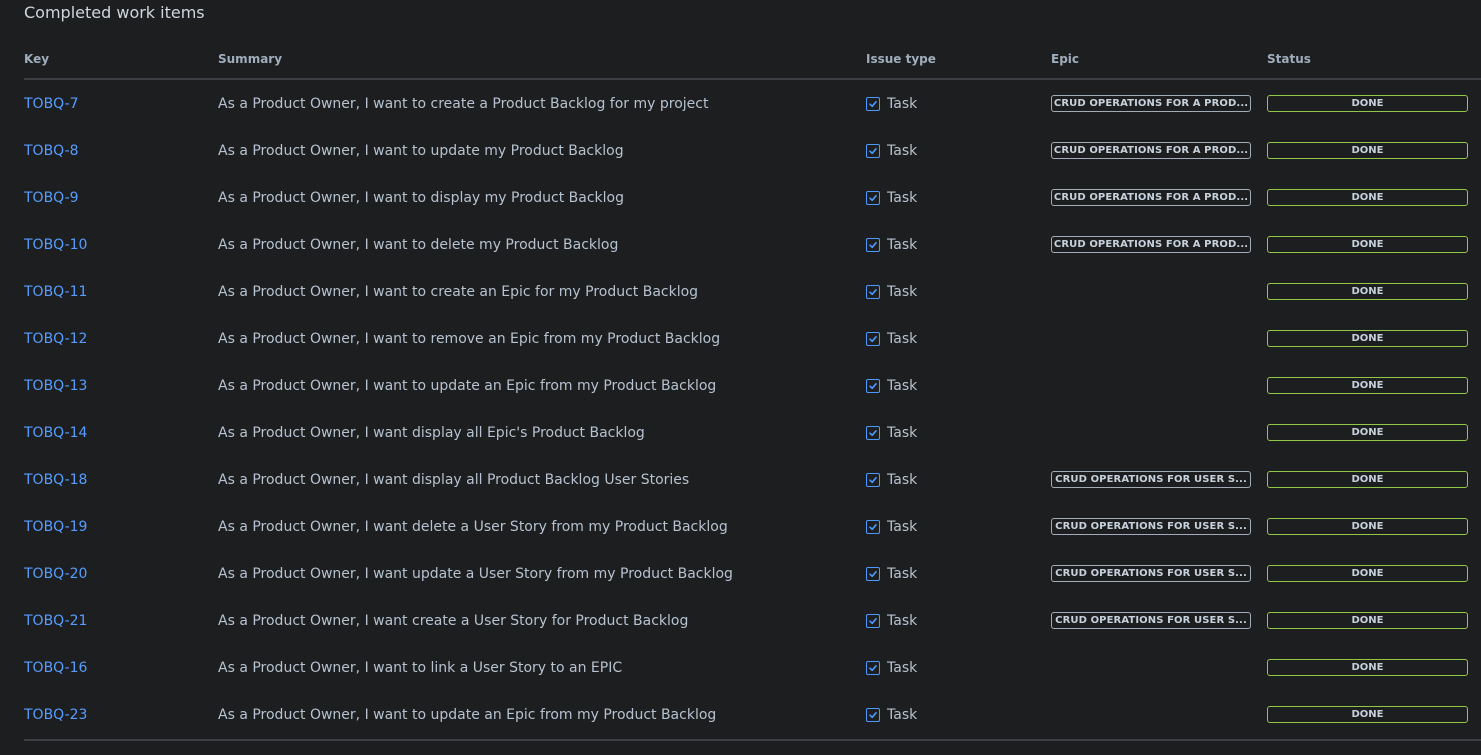 The width and height of the screenshot is (1481, 755). I want to click on issue-key-link: TOBQ-21, so click(55, 621).